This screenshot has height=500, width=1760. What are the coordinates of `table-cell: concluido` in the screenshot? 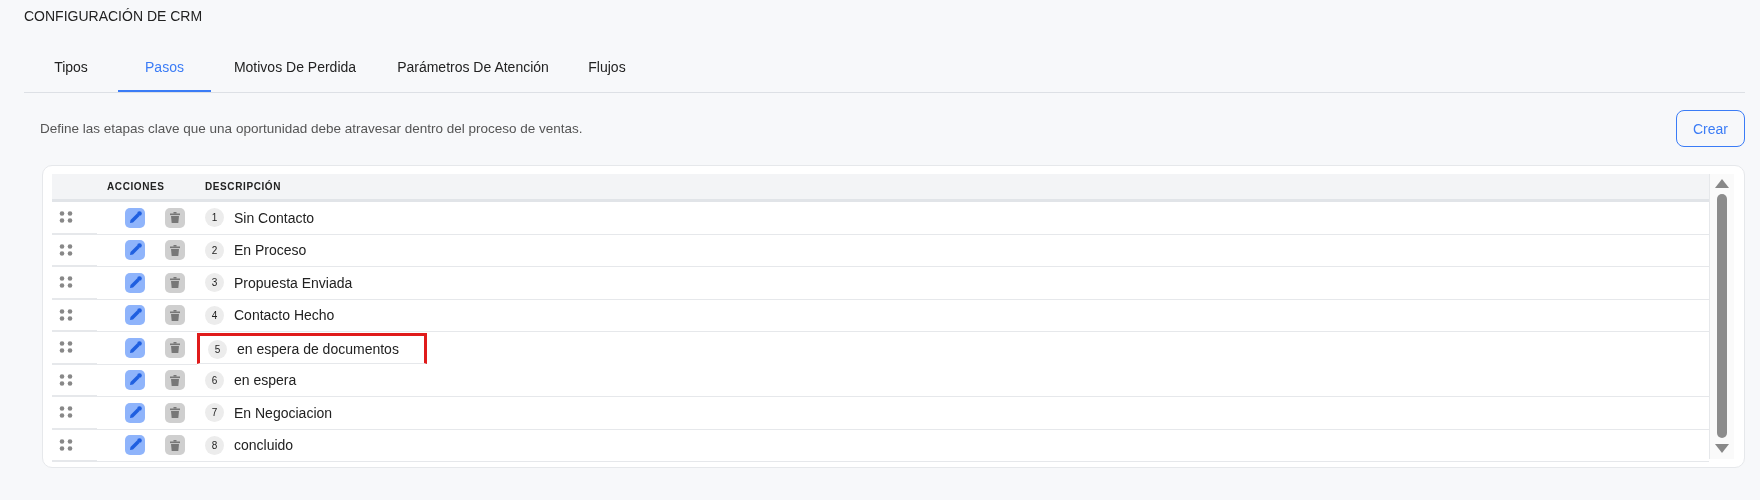 It's located at (264, 445).